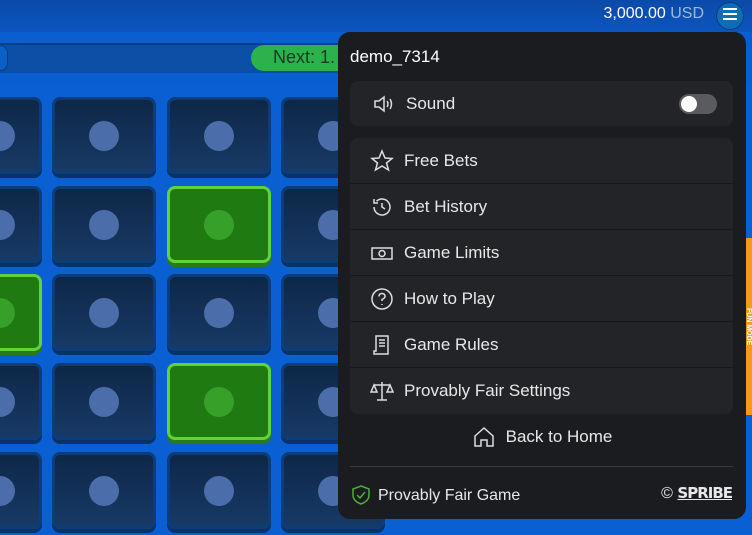 The width and height of the screenshot is (752, 535). I want to click on spribe-credit: © SPRIBE, so click(697, 493).